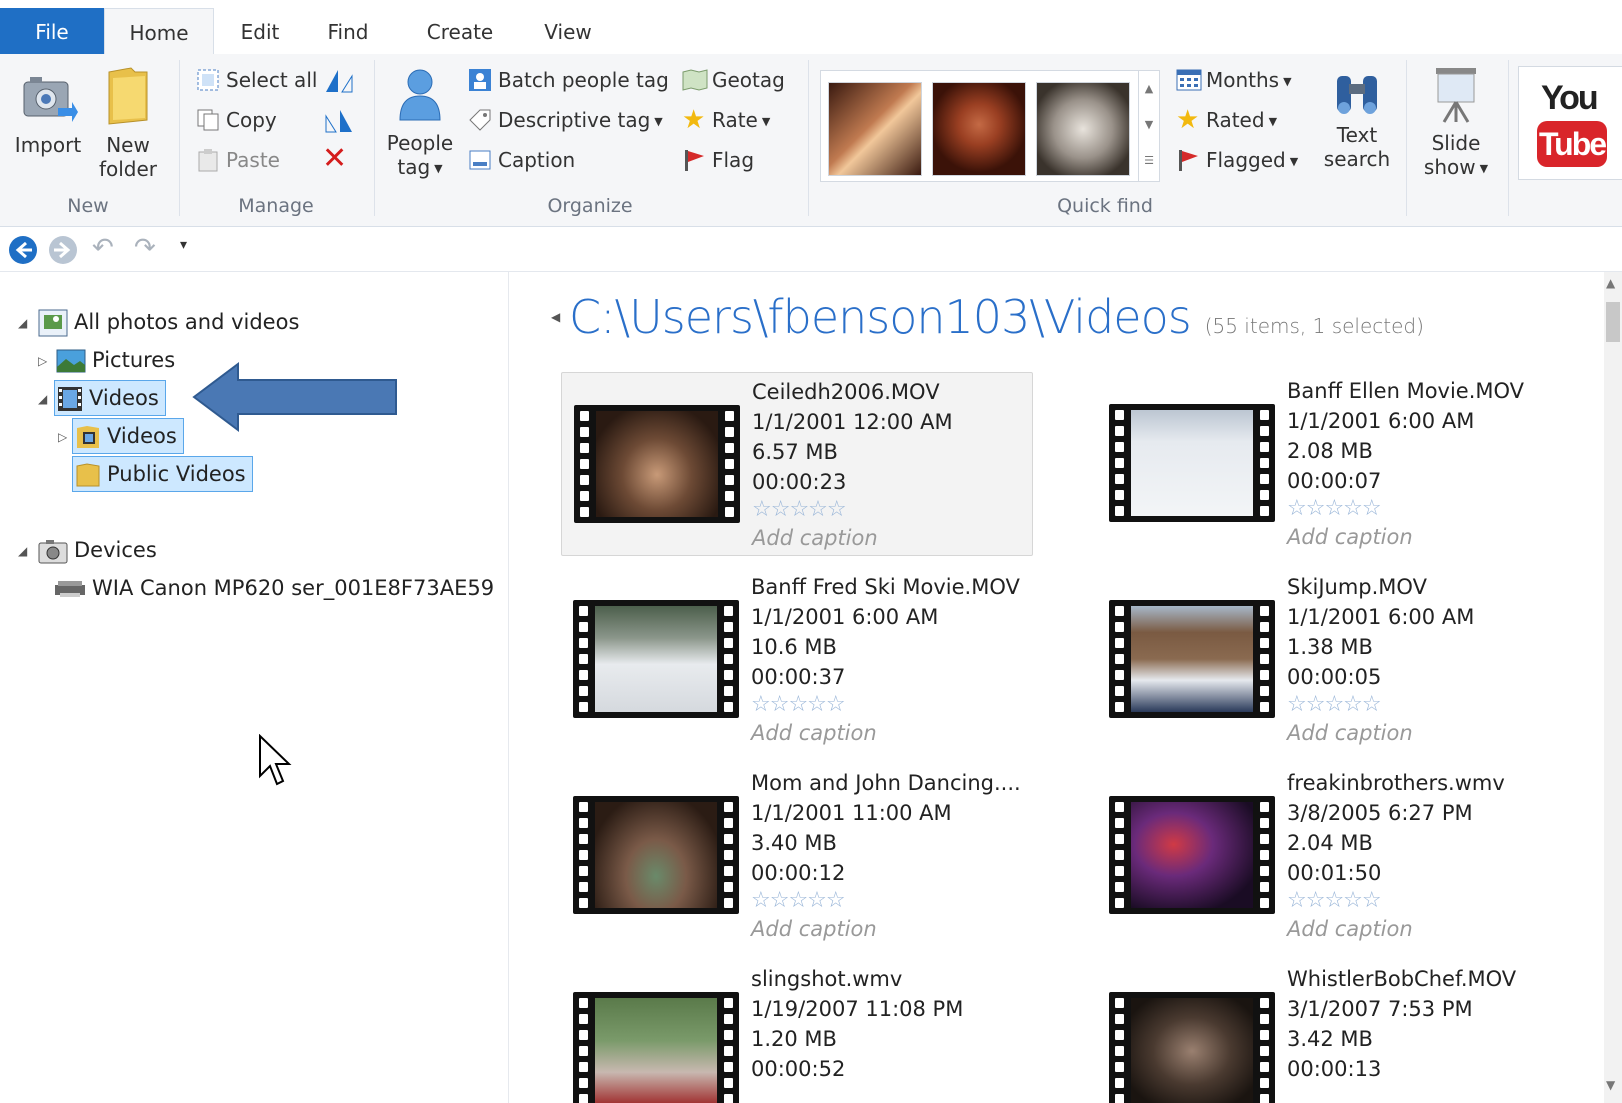 The image size is (1622, 1103). Describe the element at coordinates (159, 32) in the screenshot. I see `tab-home: Home` at that location.